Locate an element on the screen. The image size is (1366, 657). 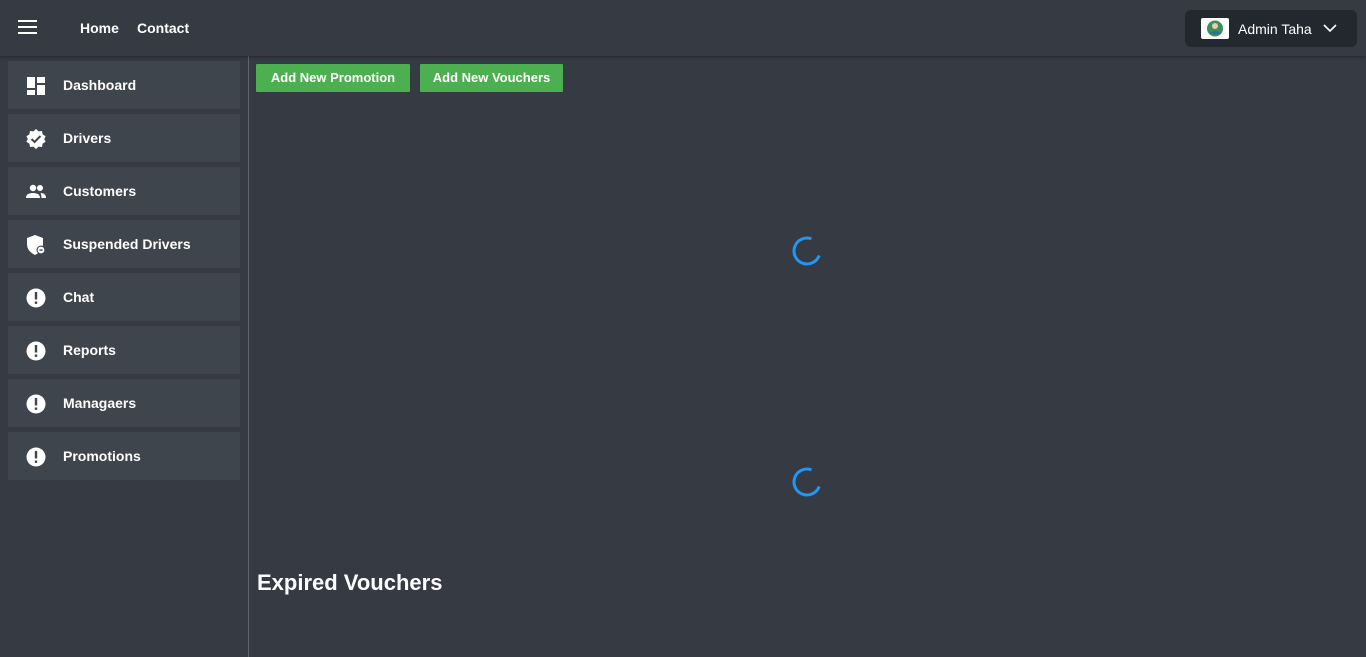
nav-home-link: Home is located at coordinates (99, 28).